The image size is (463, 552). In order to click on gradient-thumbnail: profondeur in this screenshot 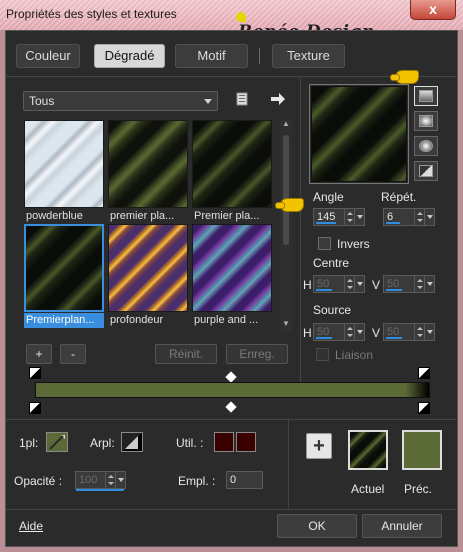, I will do `click(148, 276)`.